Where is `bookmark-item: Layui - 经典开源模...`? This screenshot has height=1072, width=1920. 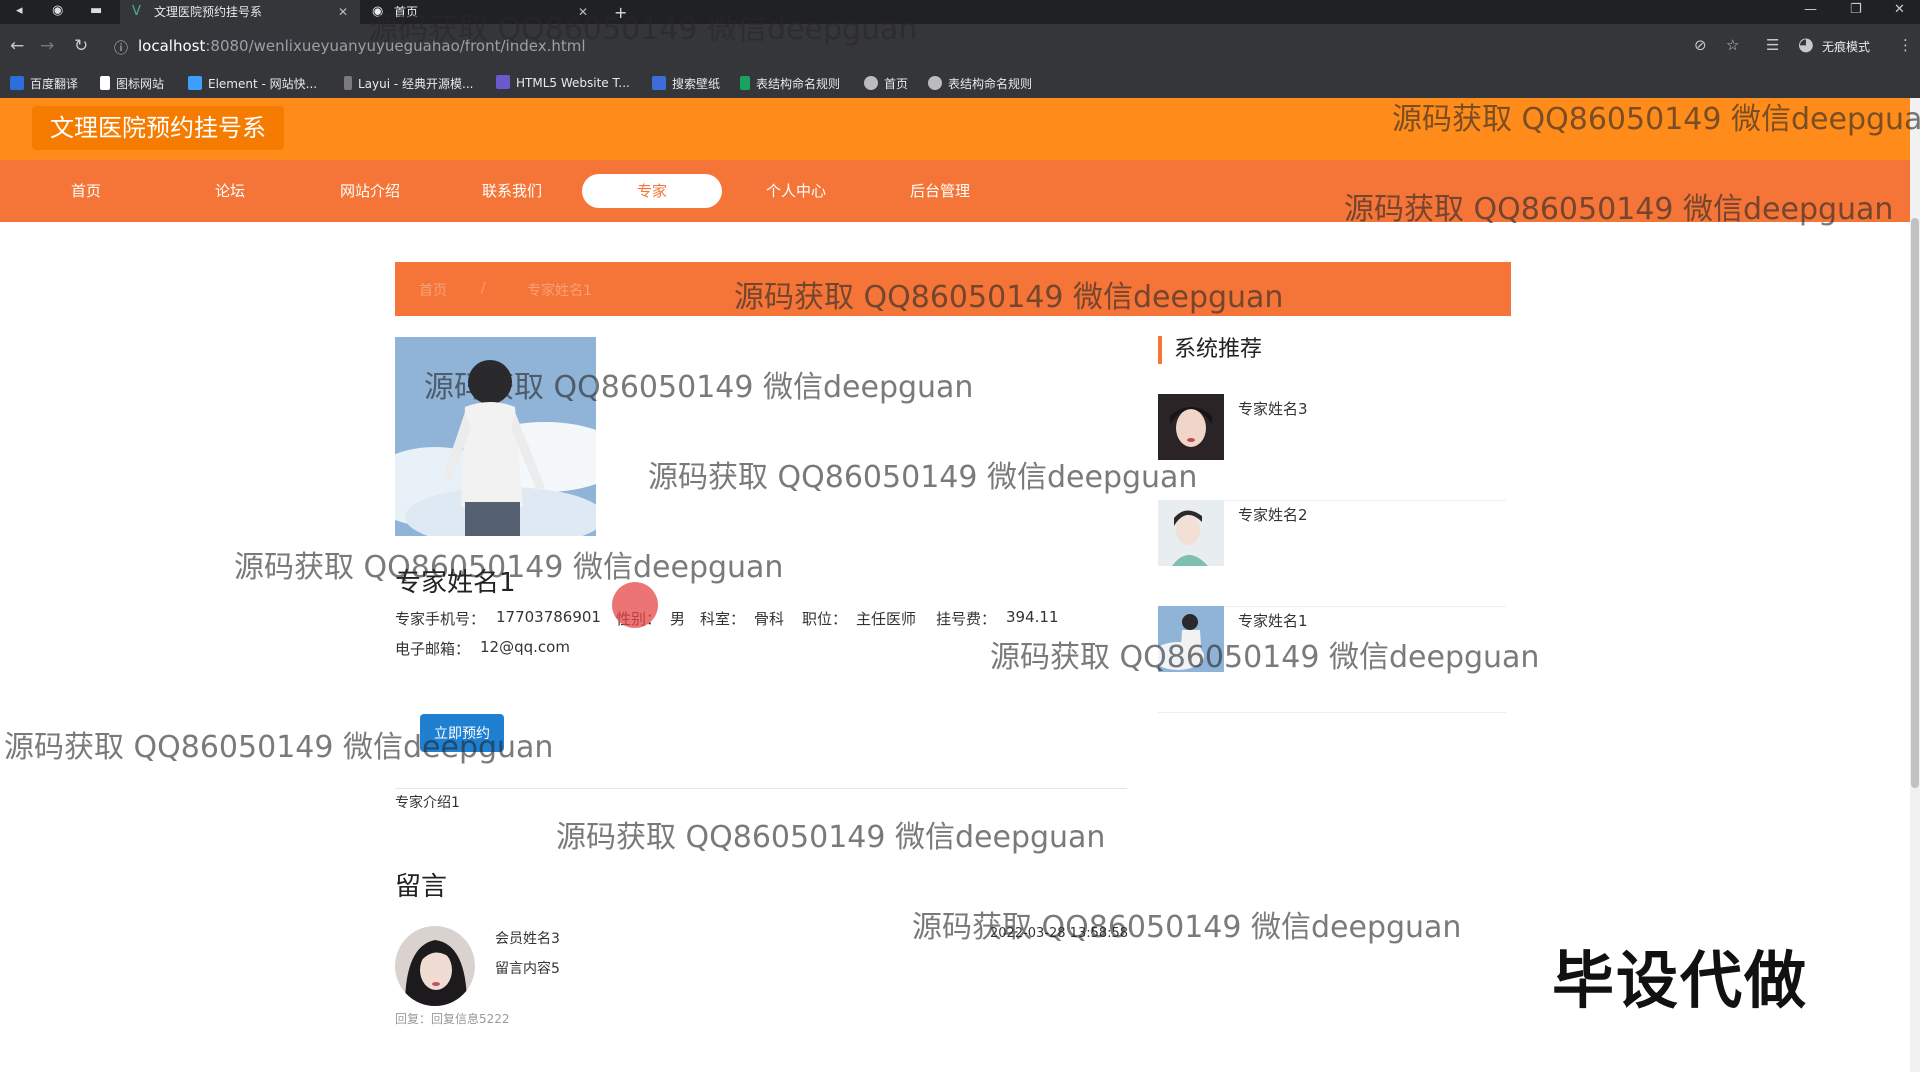
bookmark-item: Layui - 经典开源模... is located at coordinates (408, 83).